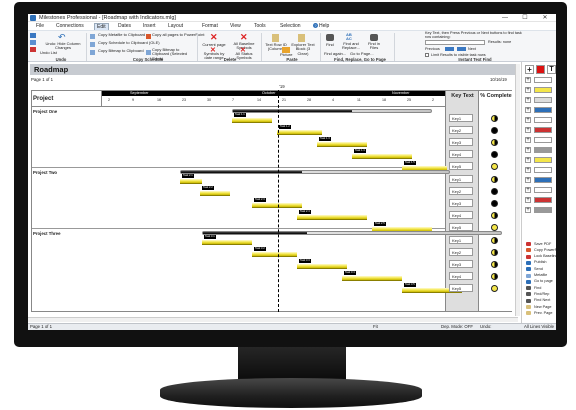 This screenshot has width=576, height=410. Describe the element at coordinates (290, 26) in the screenshot. I see `menu-selection: Selection` at that location.